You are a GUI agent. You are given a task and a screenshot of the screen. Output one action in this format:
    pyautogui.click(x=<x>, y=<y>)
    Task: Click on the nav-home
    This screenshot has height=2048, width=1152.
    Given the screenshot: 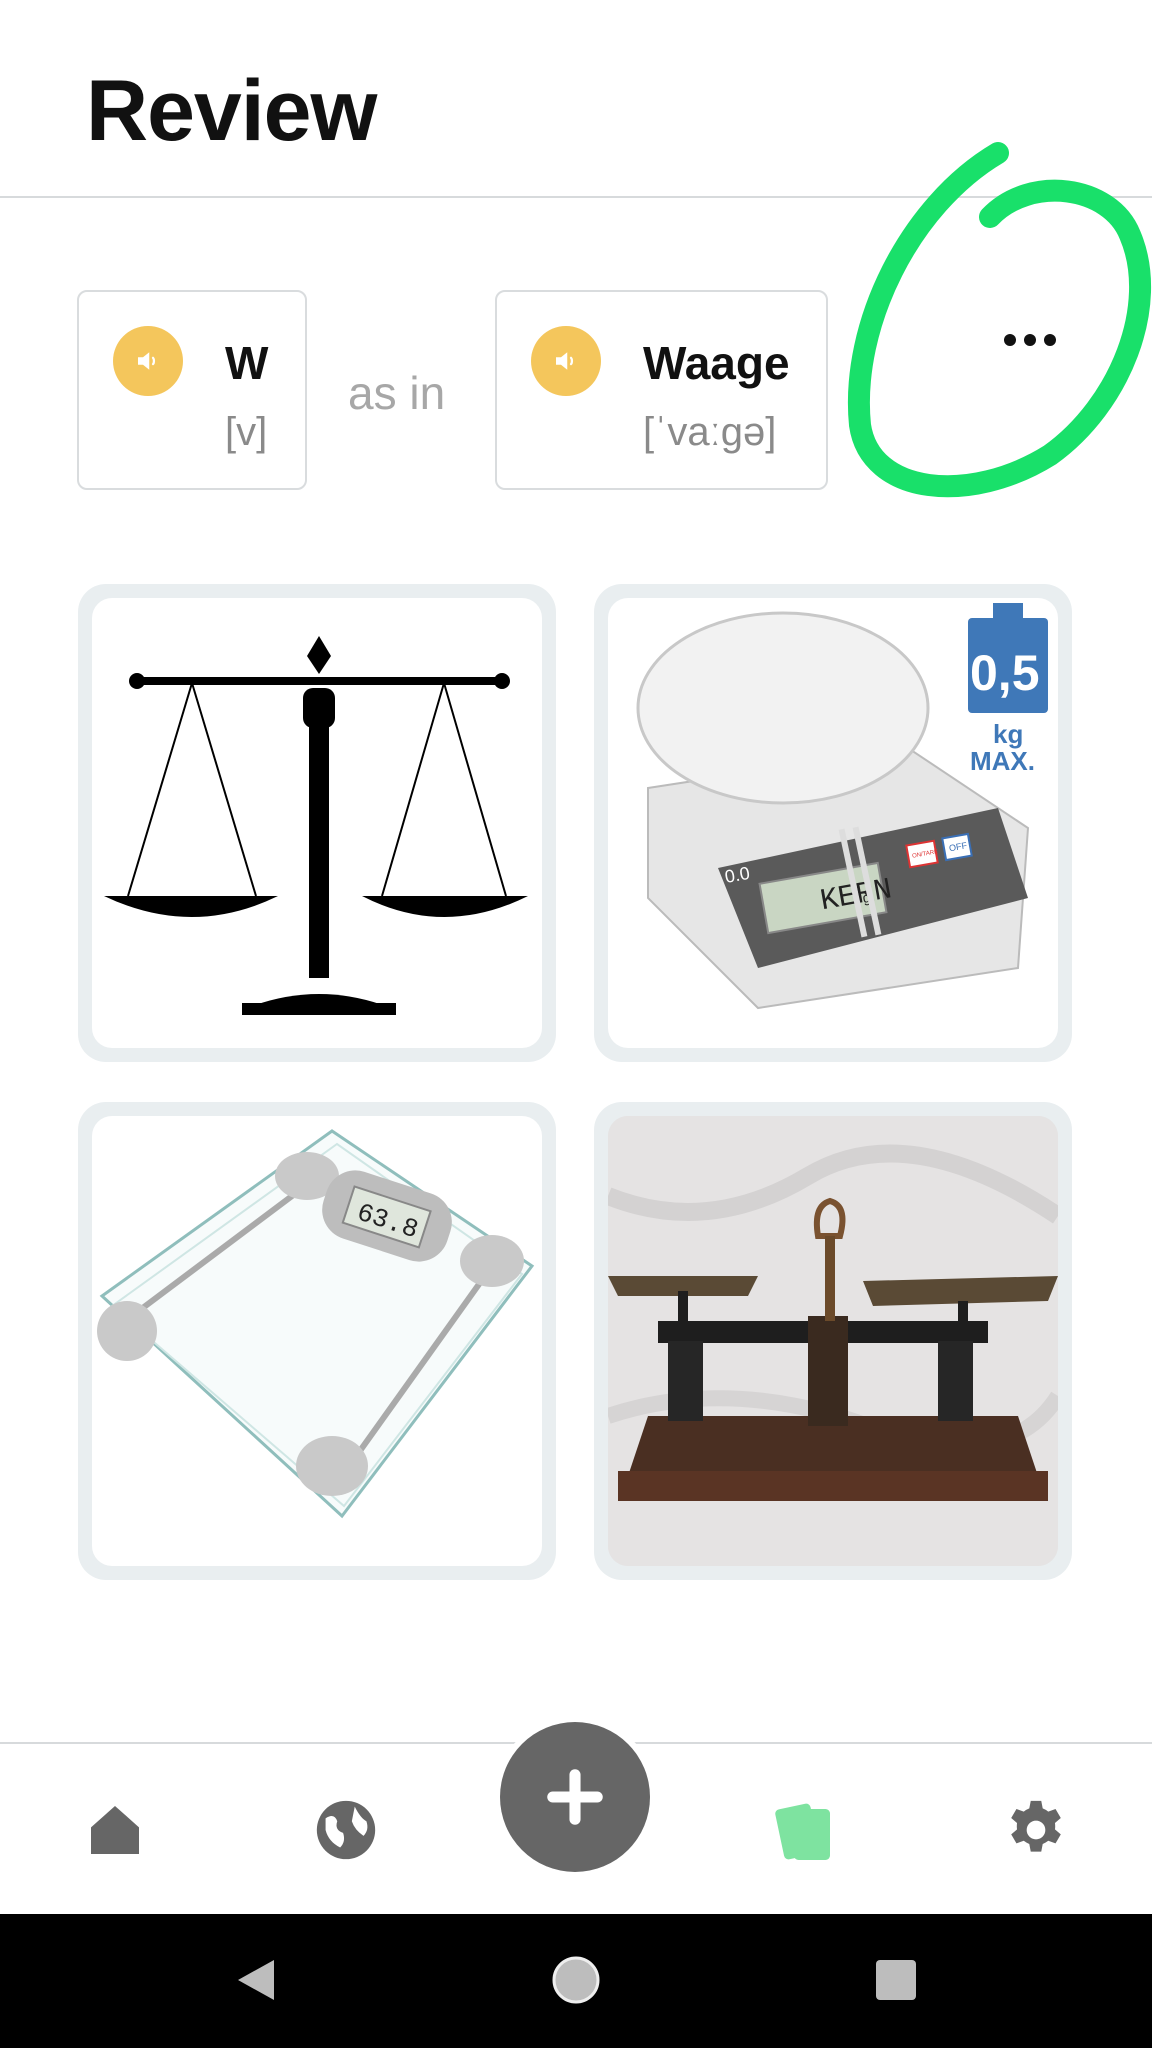 What is the action you would take?
    pyautogui.click(x=115, y=1830)
    